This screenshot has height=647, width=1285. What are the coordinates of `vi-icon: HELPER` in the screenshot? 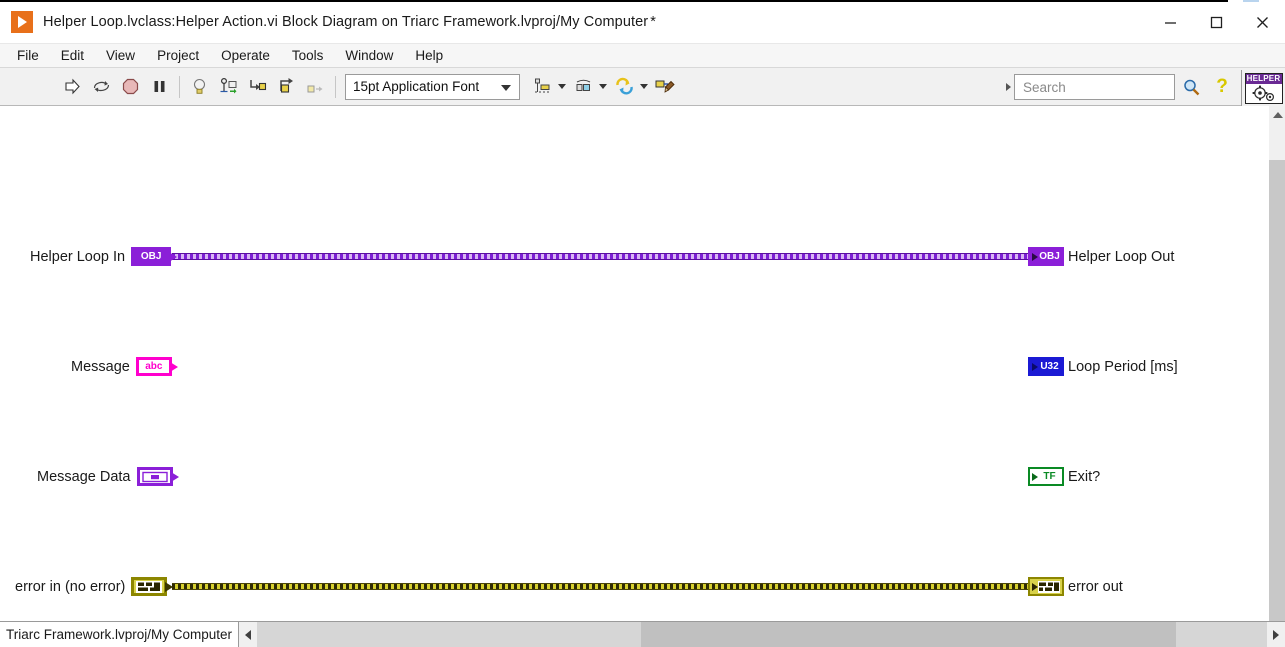 It's located at (1263, 88).